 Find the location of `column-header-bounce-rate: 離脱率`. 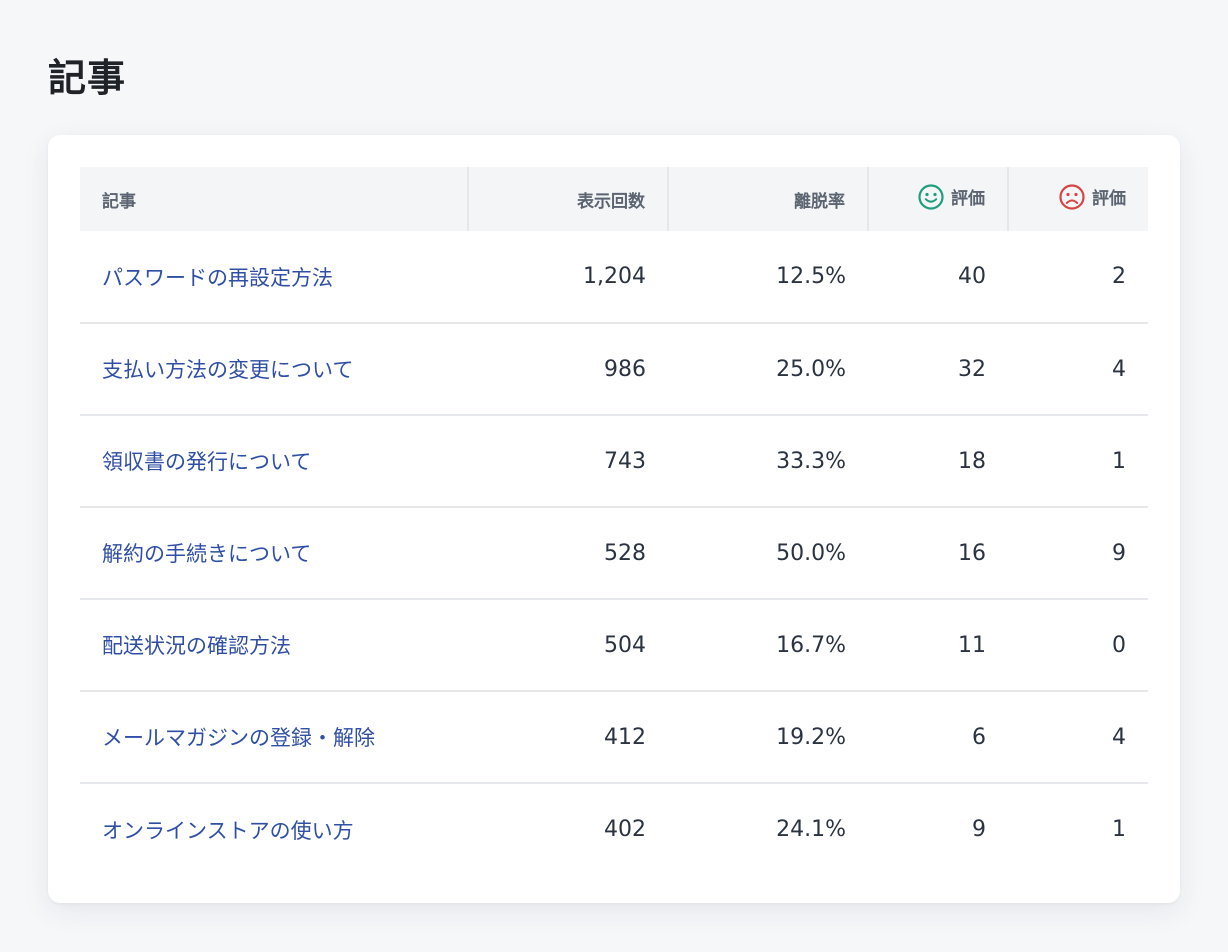

column-header-bounce-rate: 離脱率 is located at coordinates (768, 199).